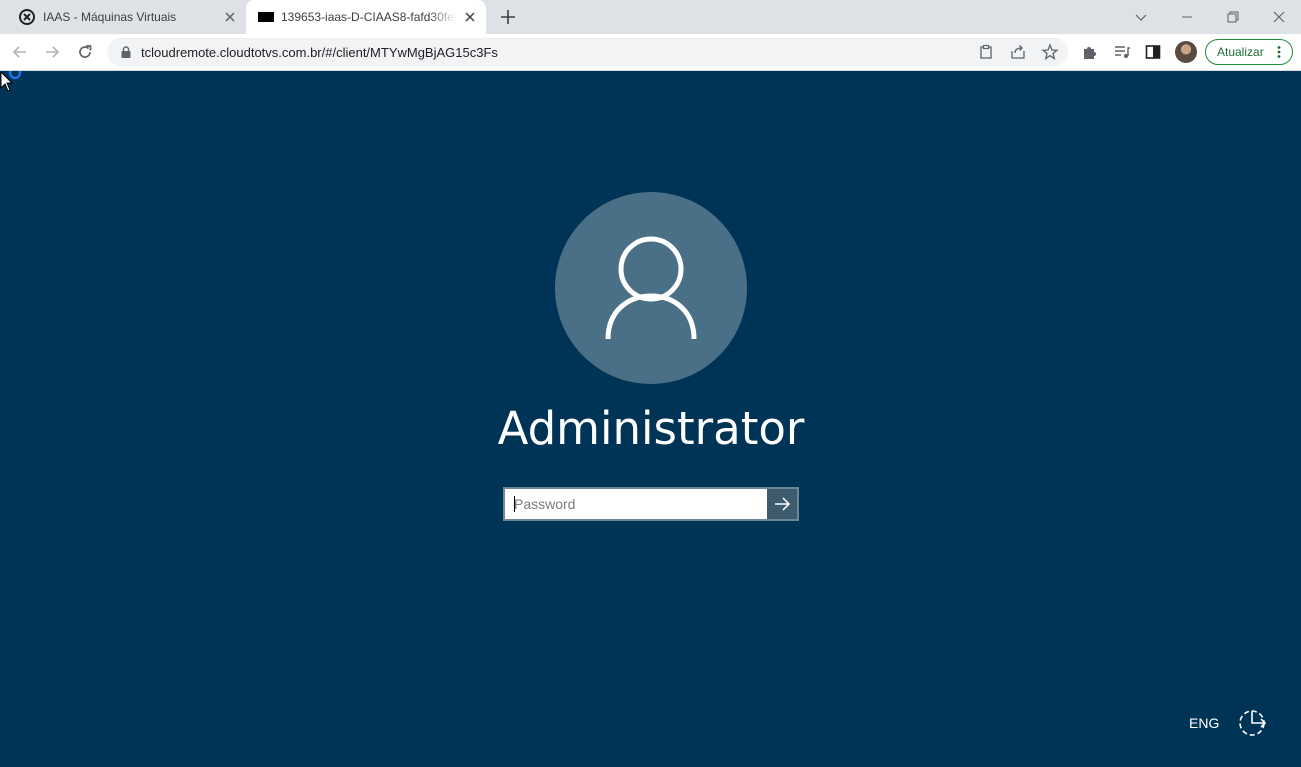 The width and height of the screenshot is (1301, 767). I want to click on remote-desktop-icon, so click(266, 17).